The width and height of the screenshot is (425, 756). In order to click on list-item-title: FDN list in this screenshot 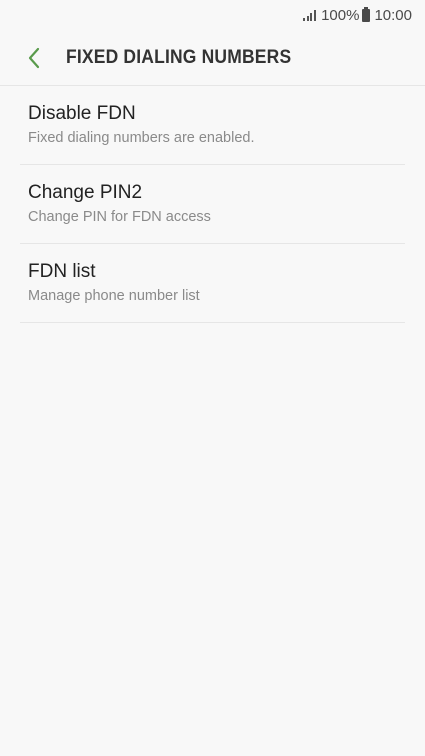, I will do `click(62, 271)`.